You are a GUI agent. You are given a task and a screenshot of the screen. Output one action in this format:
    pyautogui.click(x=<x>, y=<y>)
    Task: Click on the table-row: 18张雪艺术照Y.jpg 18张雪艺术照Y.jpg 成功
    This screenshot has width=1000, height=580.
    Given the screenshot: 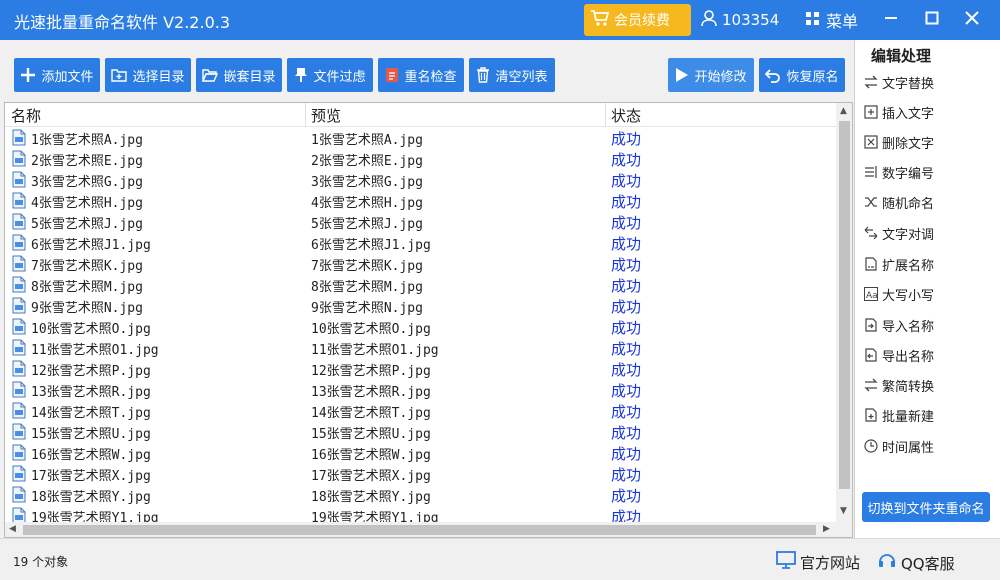 What is the action you would take?
    pyautogui.click(x=420, y=494)
    